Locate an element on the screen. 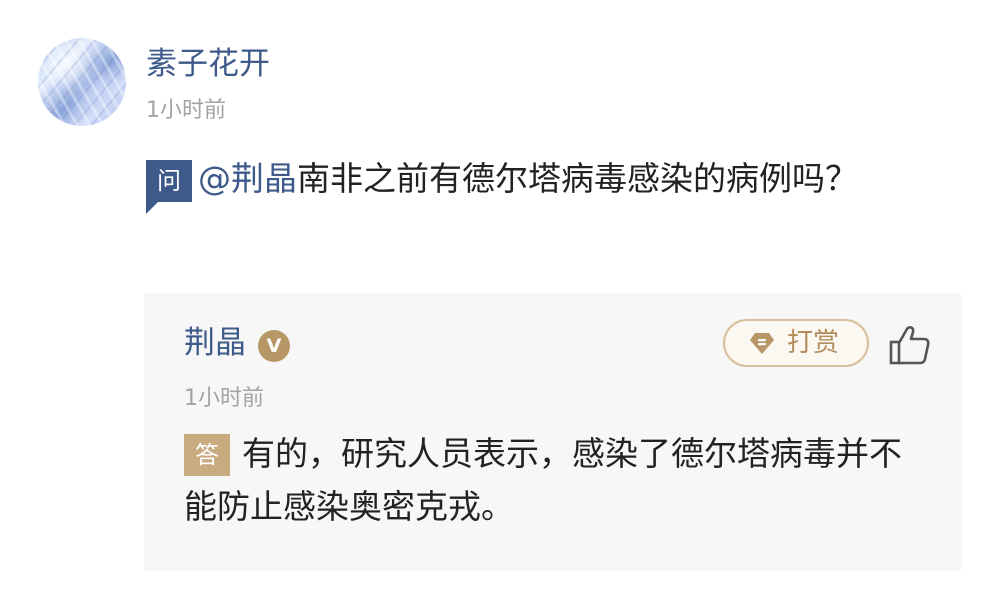 The image size is (1000, 615). diamond-icon is located at coordinates (762, 343).